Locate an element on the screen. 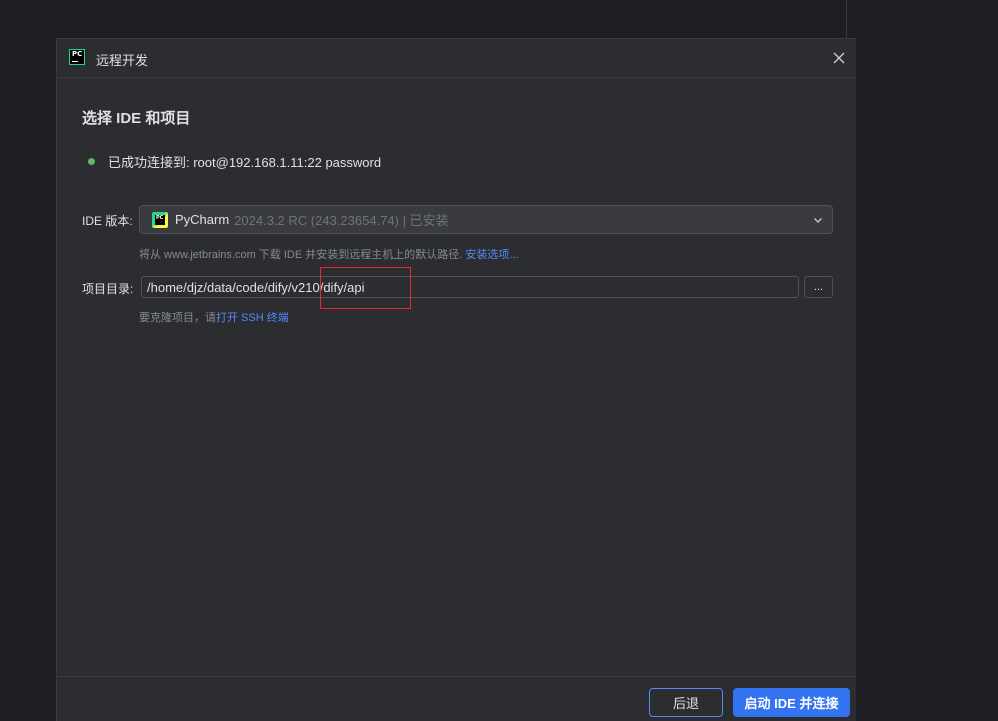 Image resolution: width=998 pixels, height=721 pixels. status-text: 已成功连接到: root@192.168.1.11:22 password is located at coordinates (245, 162).